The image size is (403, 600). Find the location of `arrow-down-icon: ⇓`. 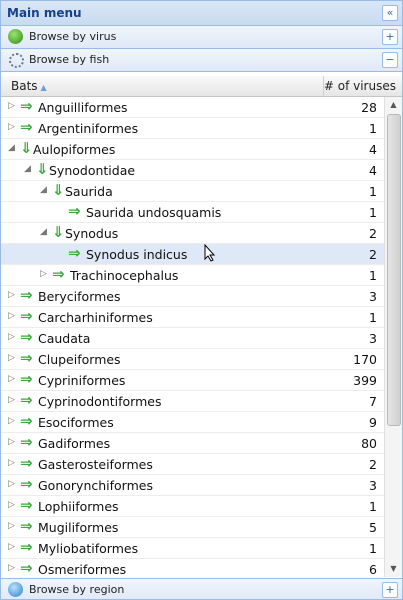

arrow-down-icon: ⇓ is located at coordinates (42, 169).